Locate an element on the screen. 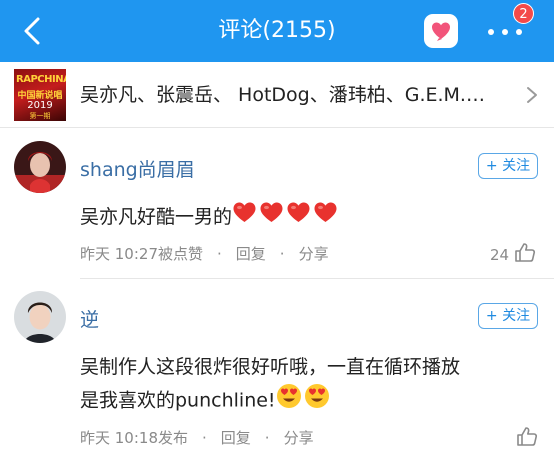 The image size is (554, 462). notification-badge: 2 is located at coordinates (523, 13).